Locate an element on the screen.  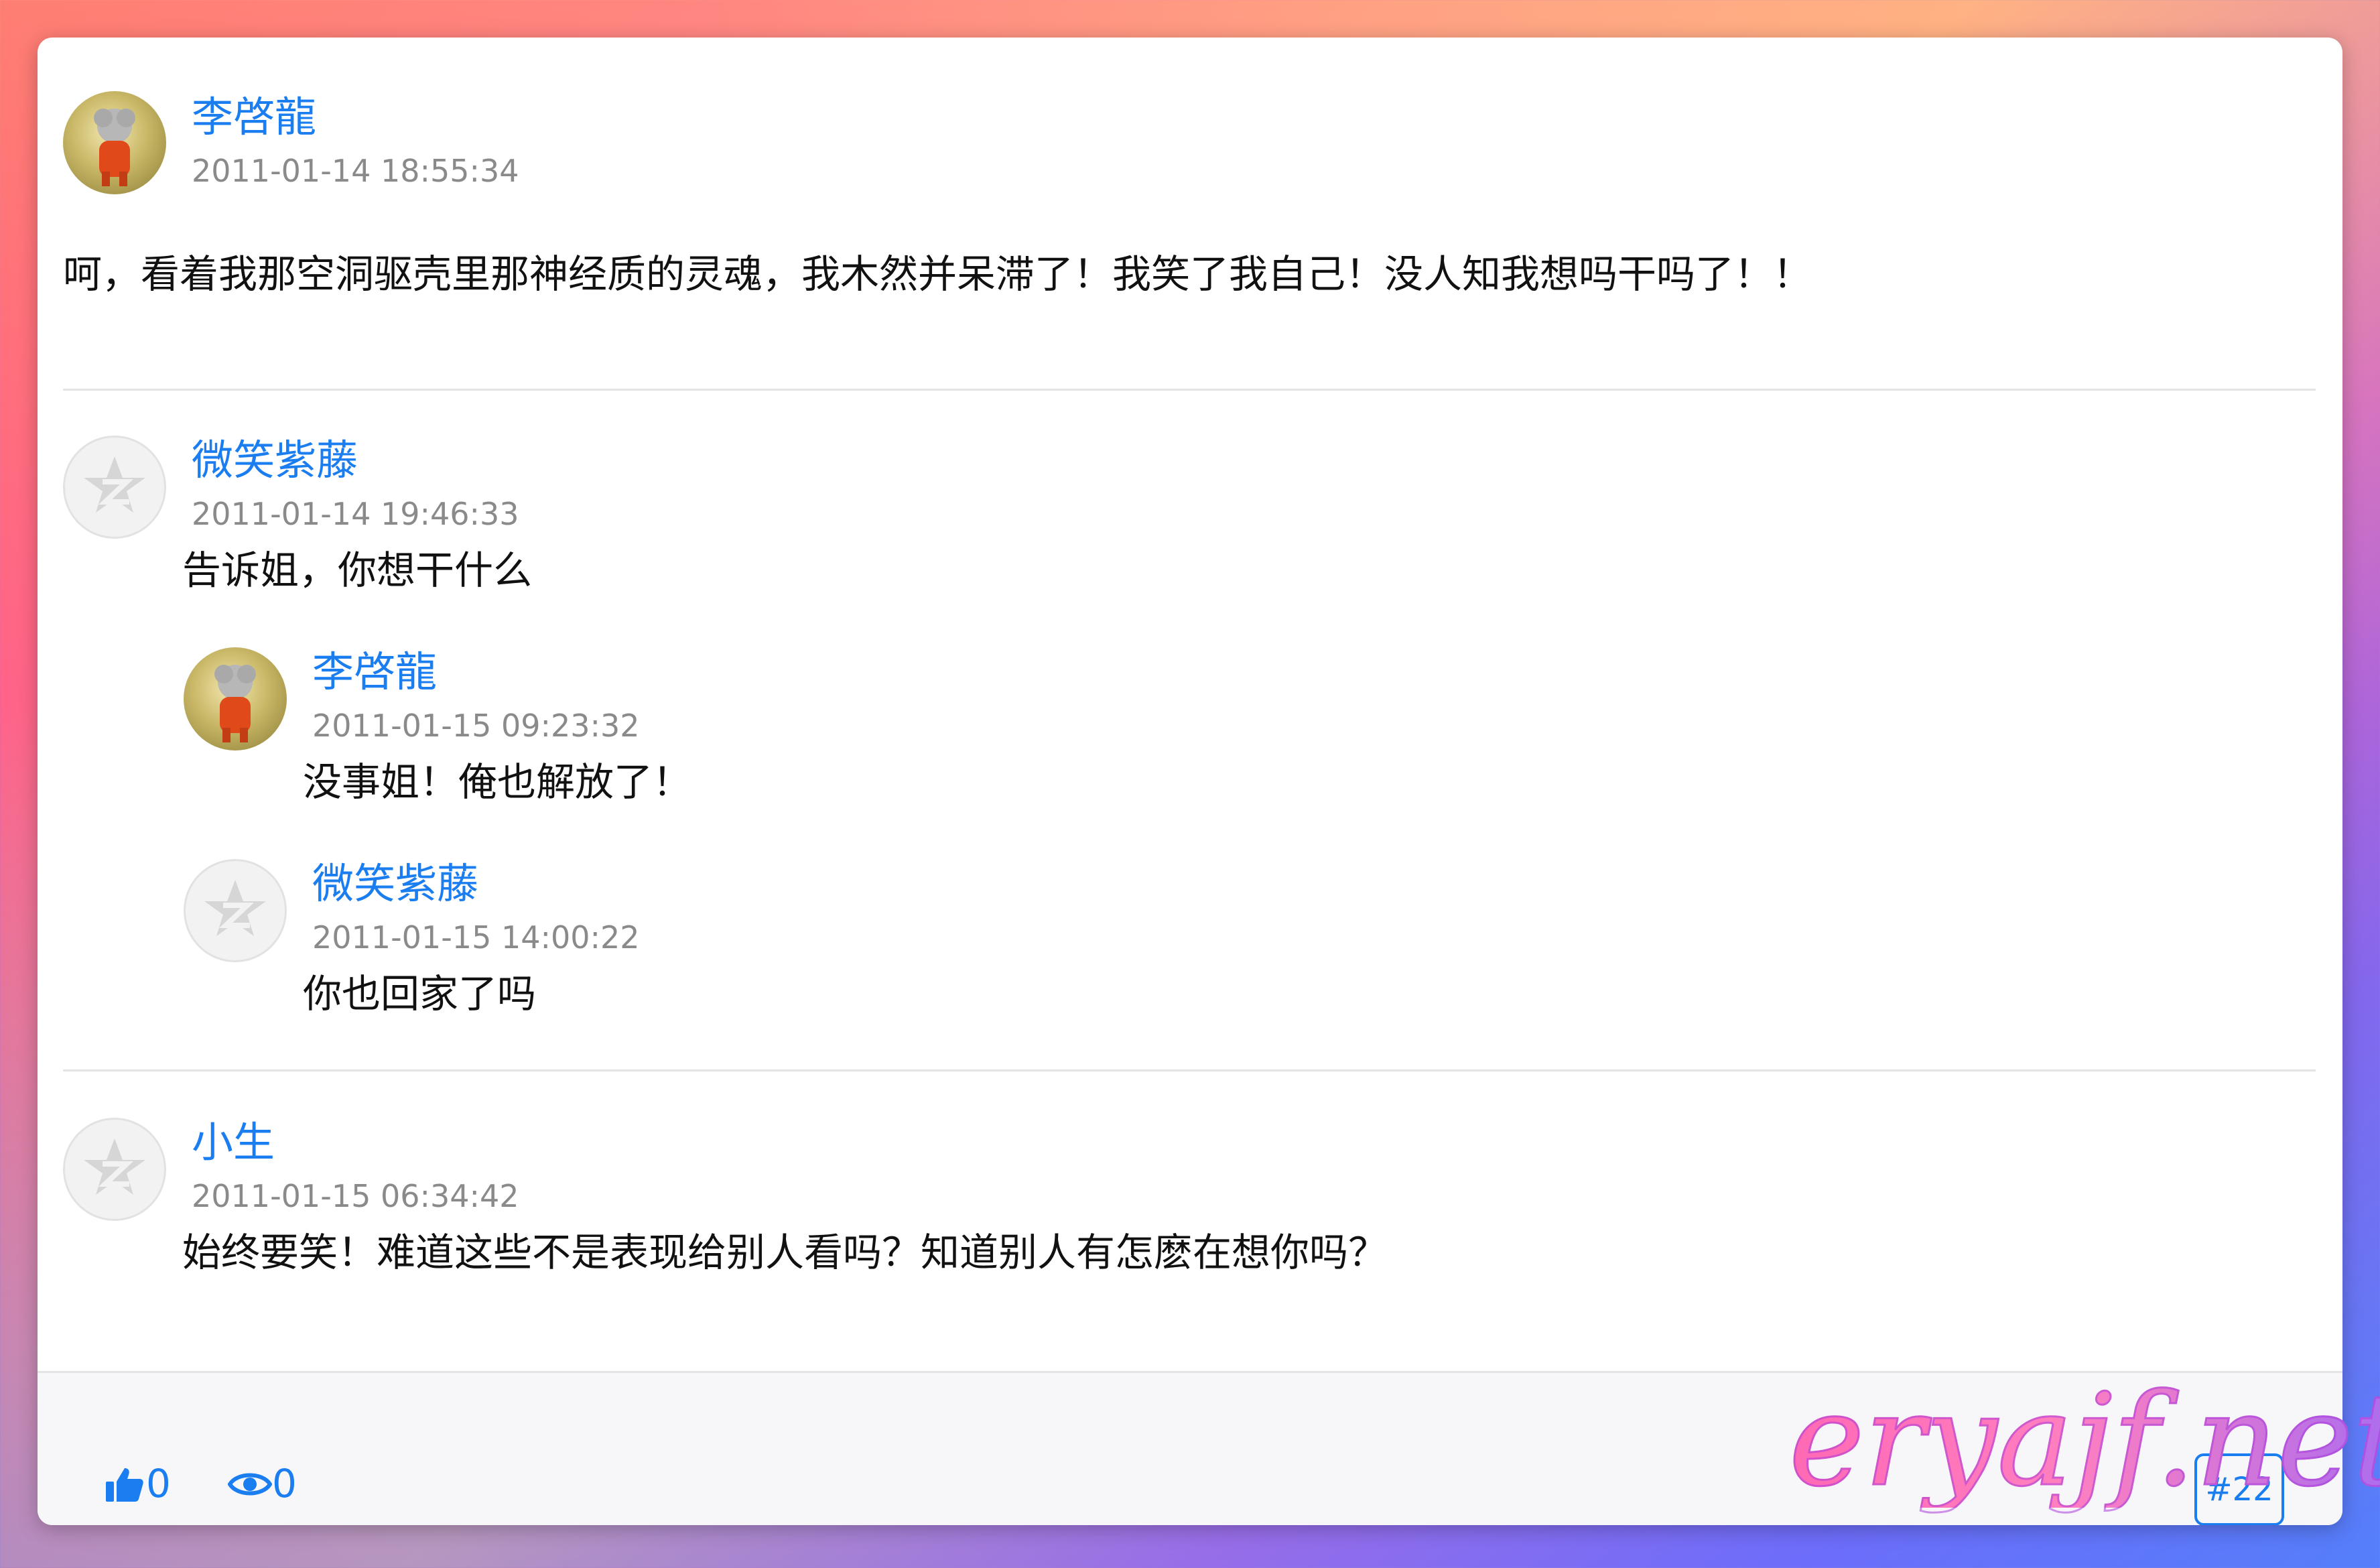
comment-author: 小生 is located at coordinates (233, 1142).